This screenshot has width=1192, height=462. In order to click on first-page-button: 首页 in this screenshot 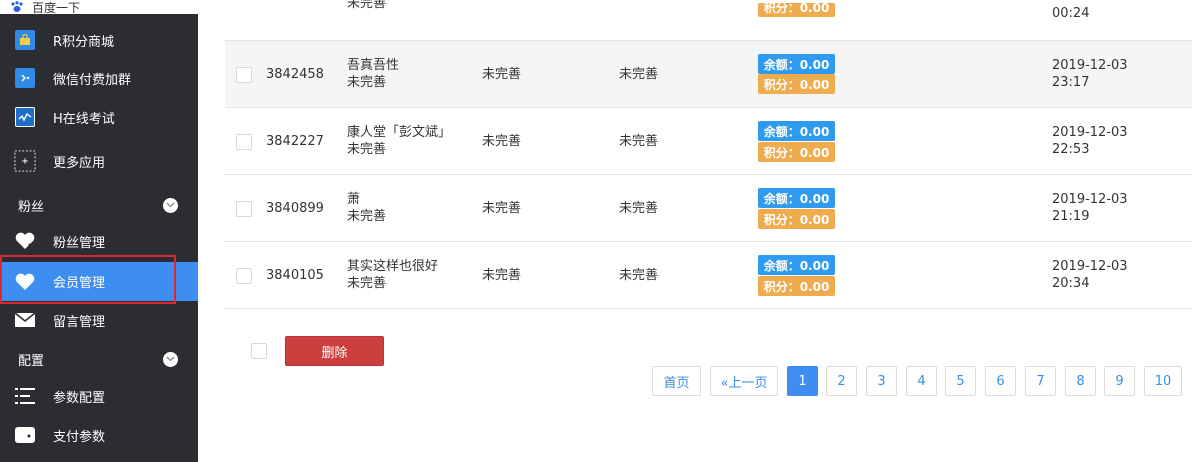, I will do `click(676, 381)`.